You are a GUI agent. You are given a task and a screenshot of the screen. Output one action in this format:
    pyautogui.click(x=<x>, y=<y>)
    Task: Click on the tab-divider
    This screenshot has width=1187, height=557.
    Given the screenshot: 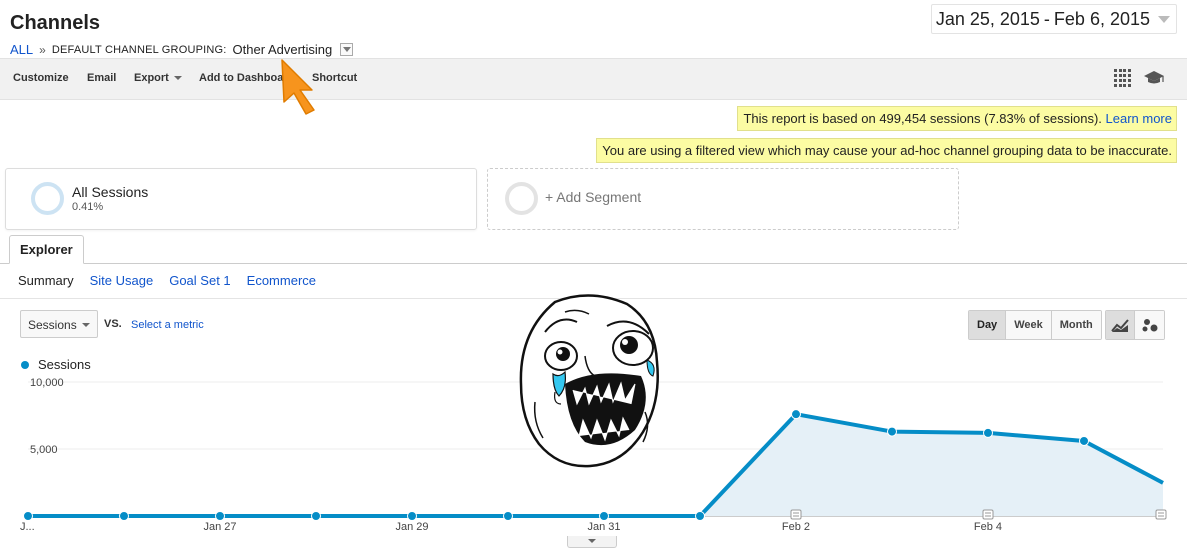 What is the action you would take?
    pyautogui.click(x=593, y=263)
    